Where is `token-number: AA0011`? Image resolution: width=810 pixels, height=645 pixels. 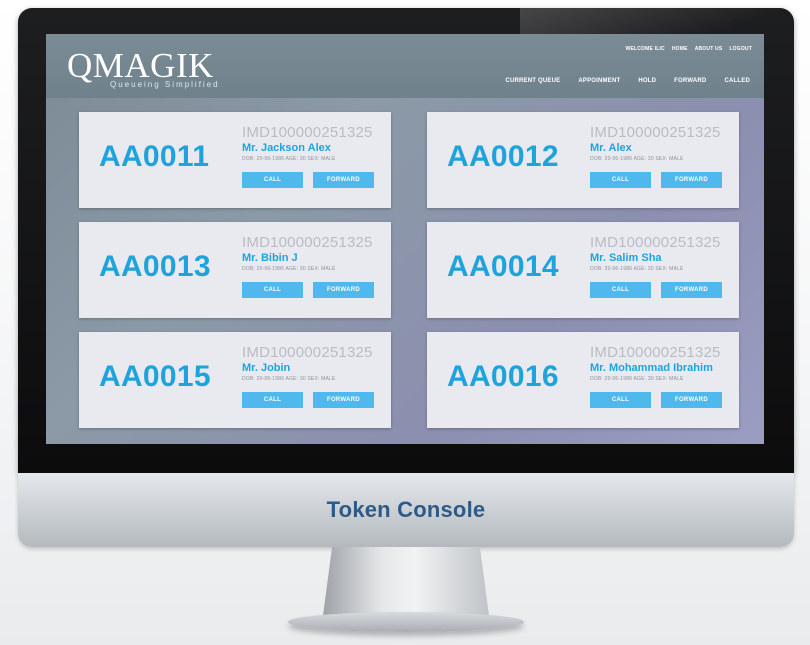
token-number: AA0011 is located at coordinates (154, 156).